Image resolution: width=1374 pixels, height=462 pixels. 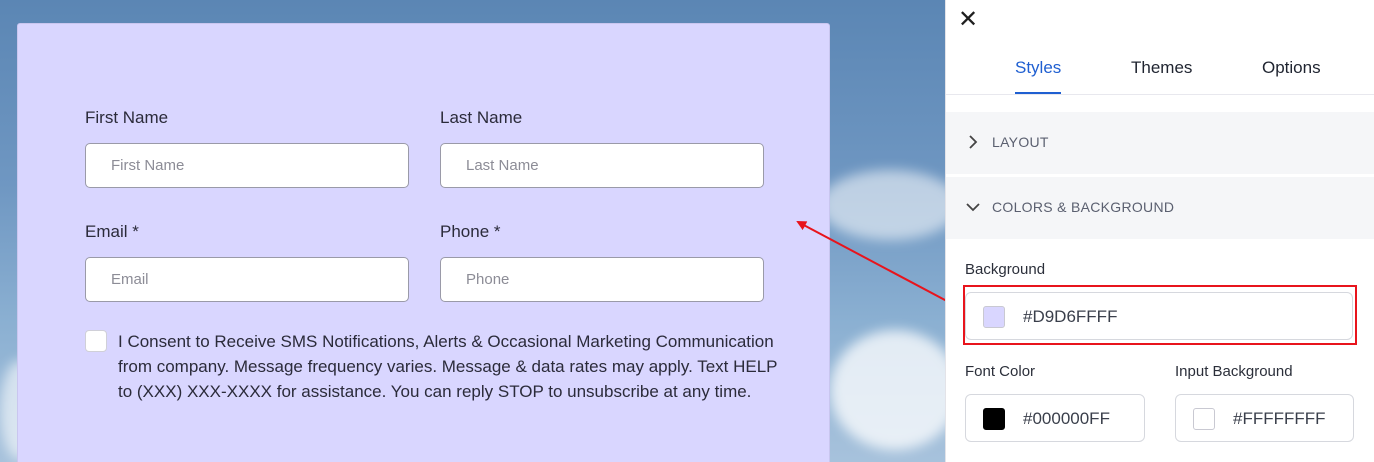 What do you see at coordinates (602, 165) in the screenshot?
I see `last-name-input` at bounding box center [602, 165].